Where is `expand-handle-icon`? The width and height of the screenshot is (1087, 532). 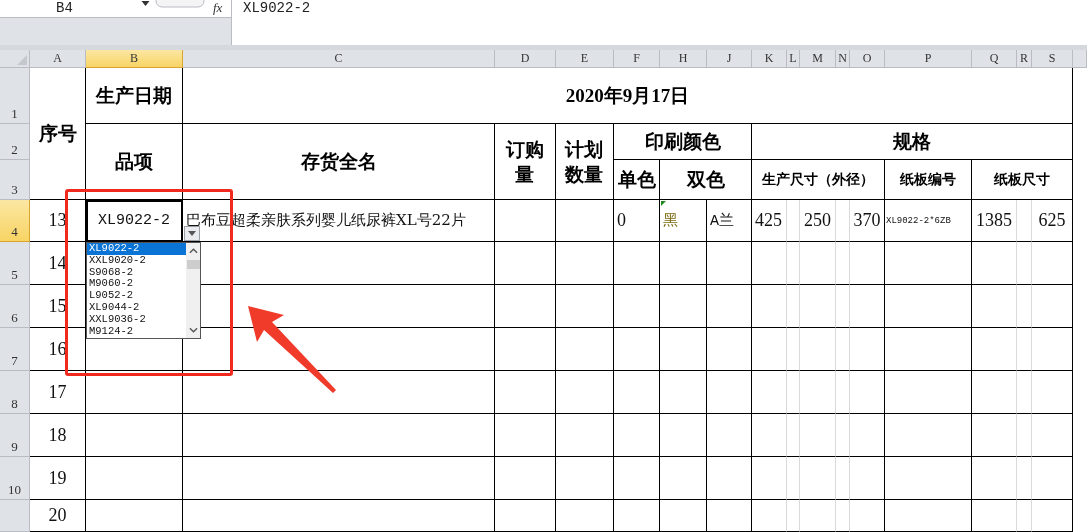
expand-handle-icon is located at coordinates (180, 4).